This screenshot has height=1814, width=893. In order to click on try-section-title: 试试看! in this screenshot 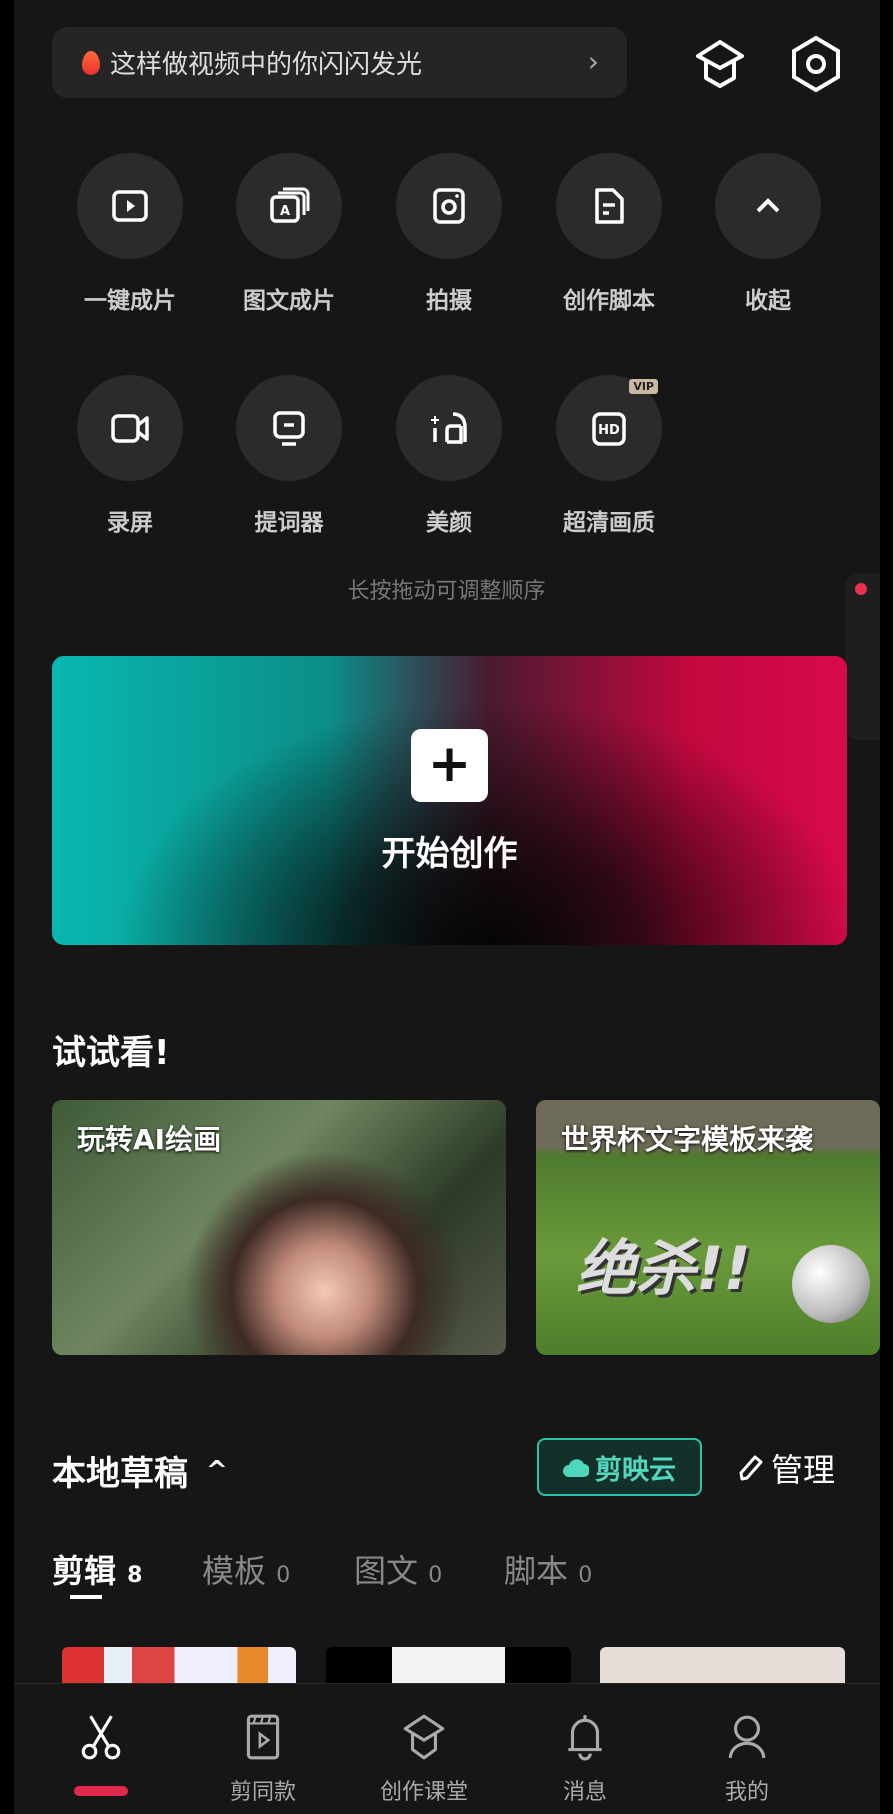, I will do `click(111, 1053)`.